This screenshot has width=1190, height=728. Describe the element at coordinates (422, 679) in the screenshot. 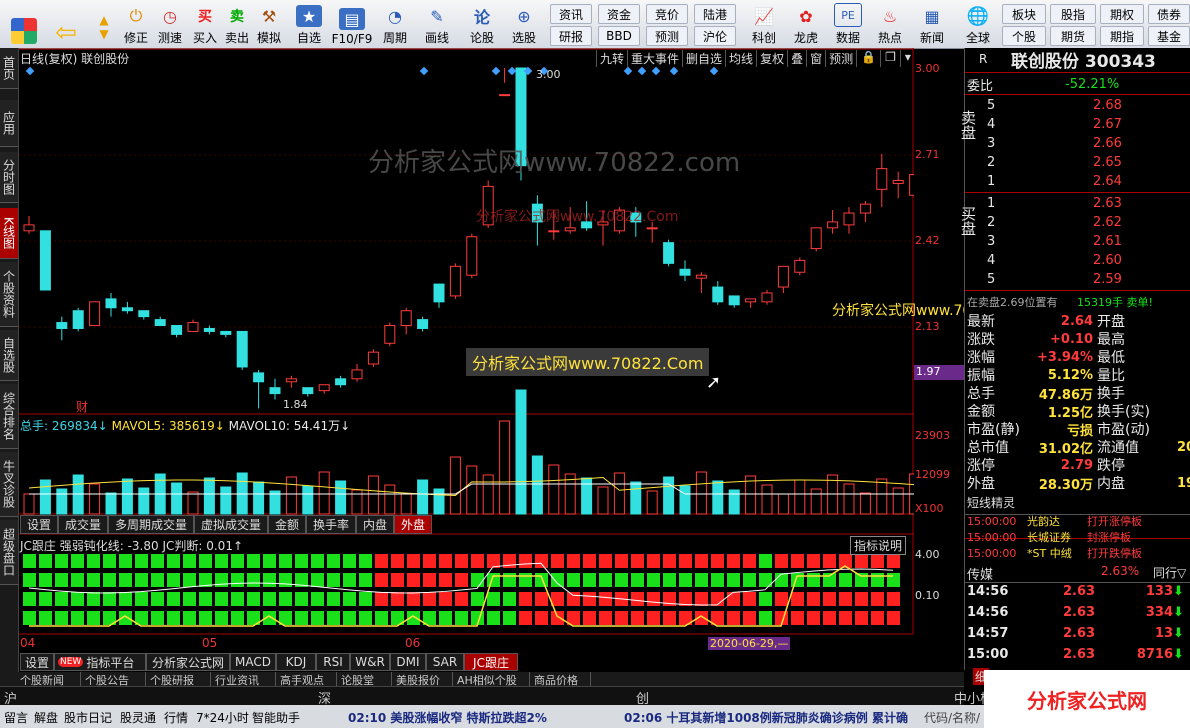

I see `tab-us-quotes: 美股报价` at that location.